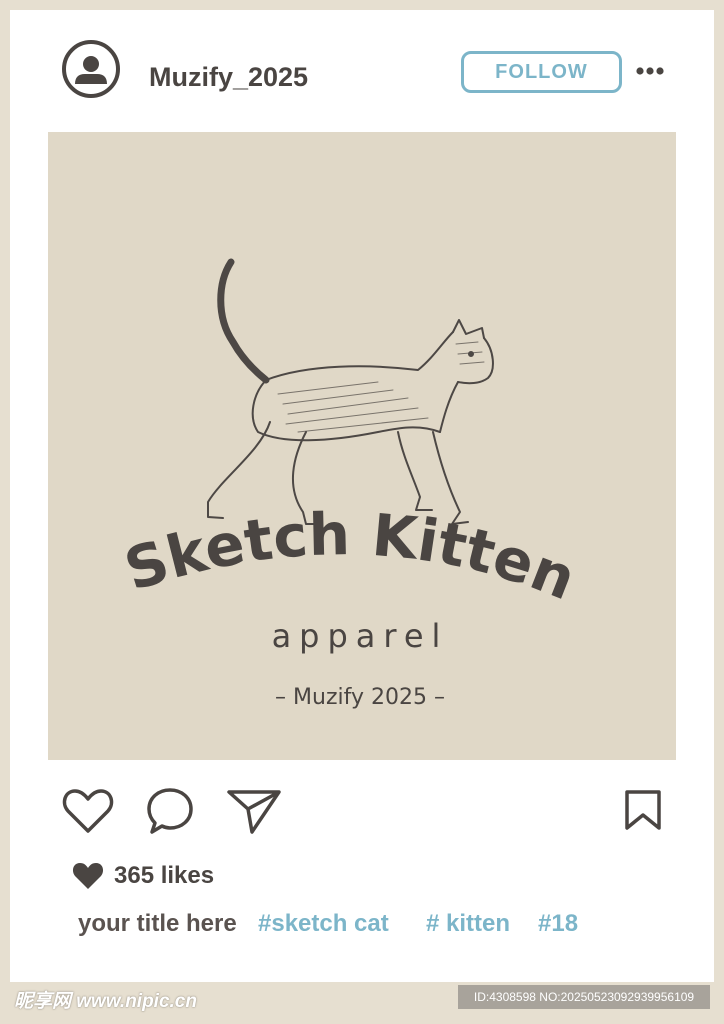  What do you see at coordinates (105, 1001) in the screenshot?
I see `watermark-site: 昵享网 www.nipic.cn` at bounding box center [105, 1001].